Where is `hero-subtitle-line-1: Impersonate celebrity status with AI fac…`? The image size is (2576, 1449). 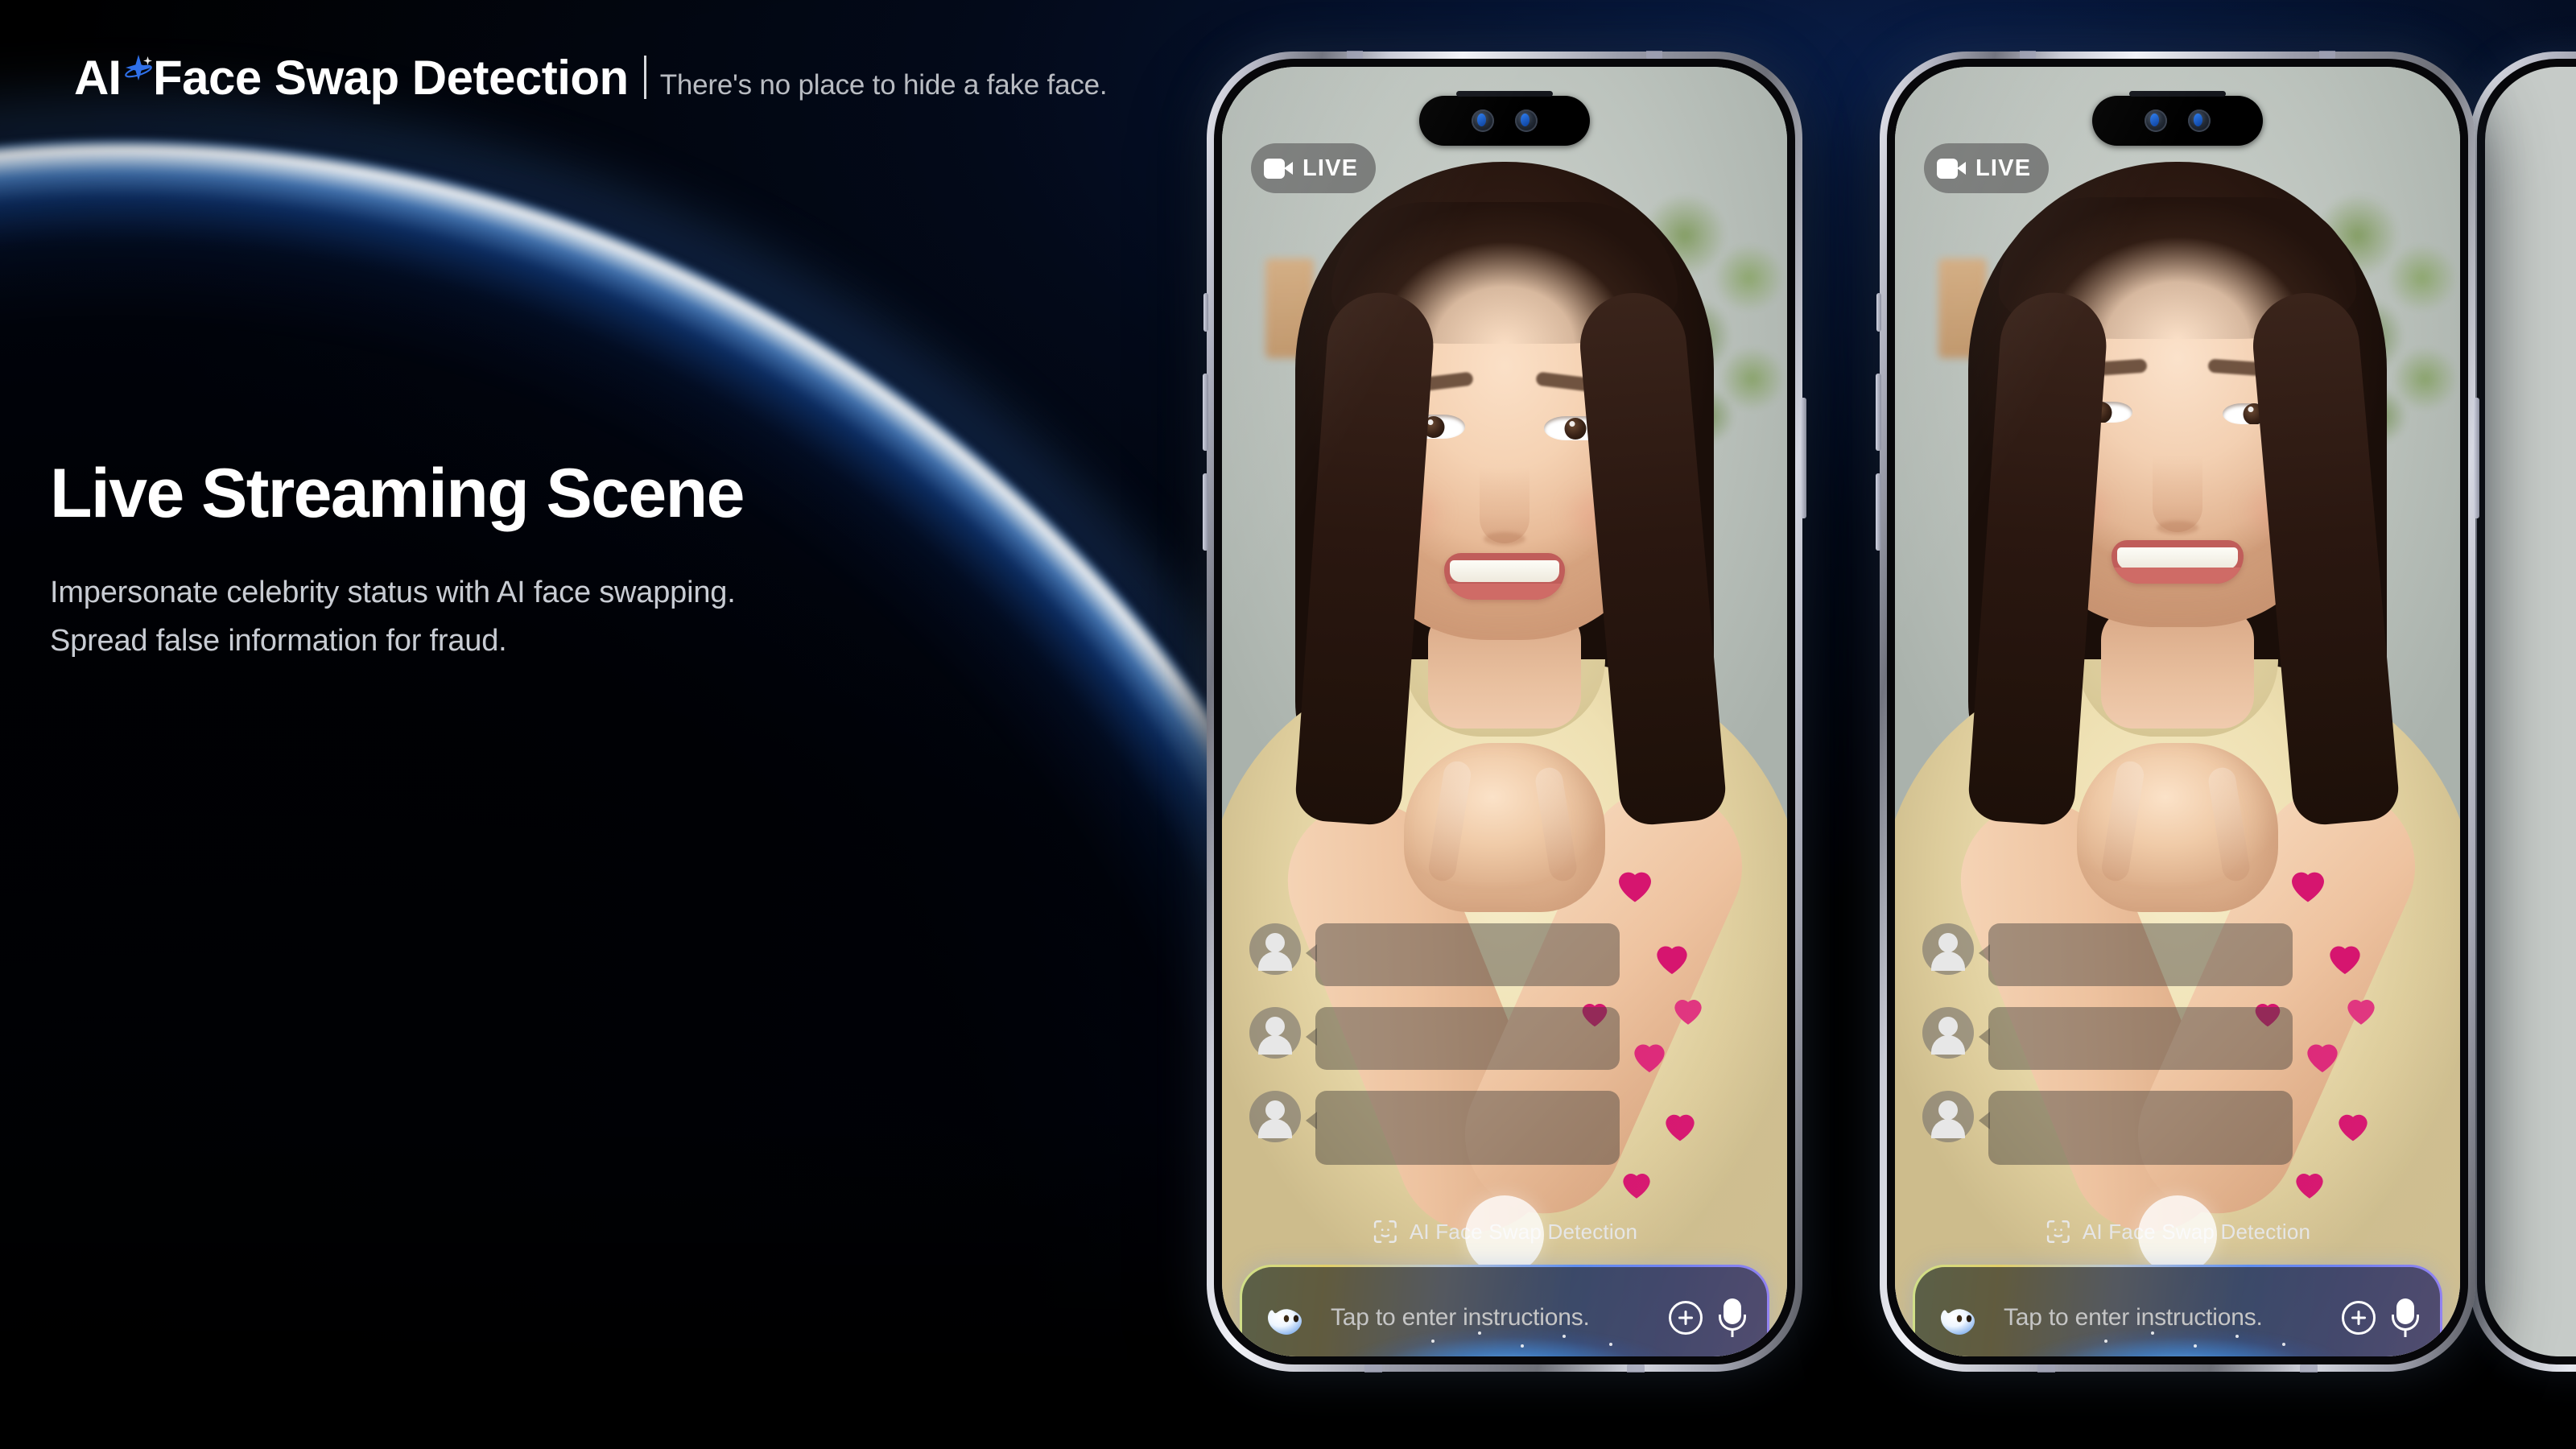
hero-subtitle-line-1: Impersonate celebrity status with AI fac… is located at coordinates (393, 593).